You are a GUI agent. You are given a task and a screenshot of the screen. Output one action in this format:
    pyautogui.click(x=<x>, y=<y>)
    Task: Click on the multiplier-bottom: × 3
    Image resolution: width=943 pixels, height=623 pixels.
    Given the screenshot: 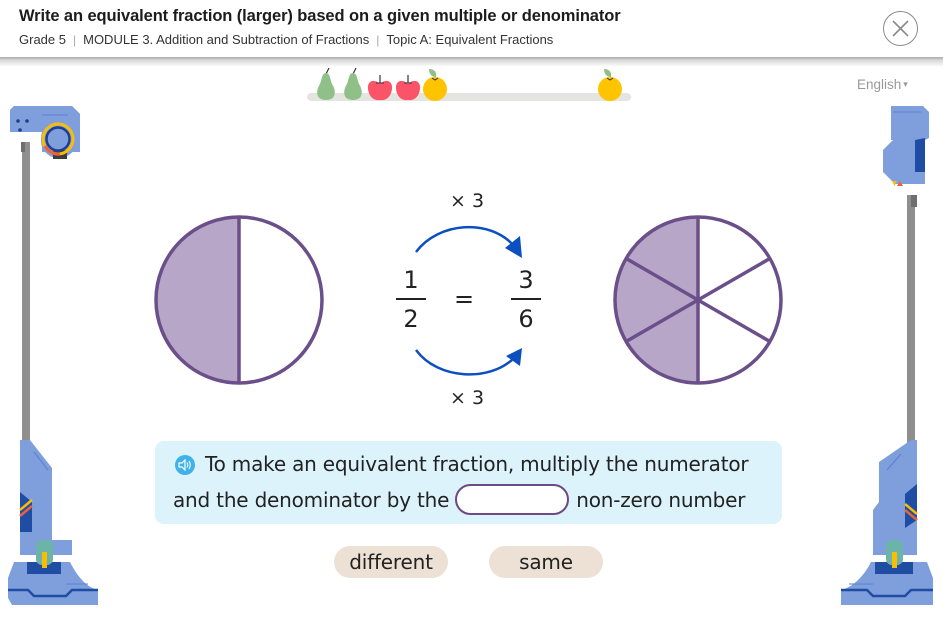 What is the action you would take?
    pyautogui.click(x=467, y=398)
    